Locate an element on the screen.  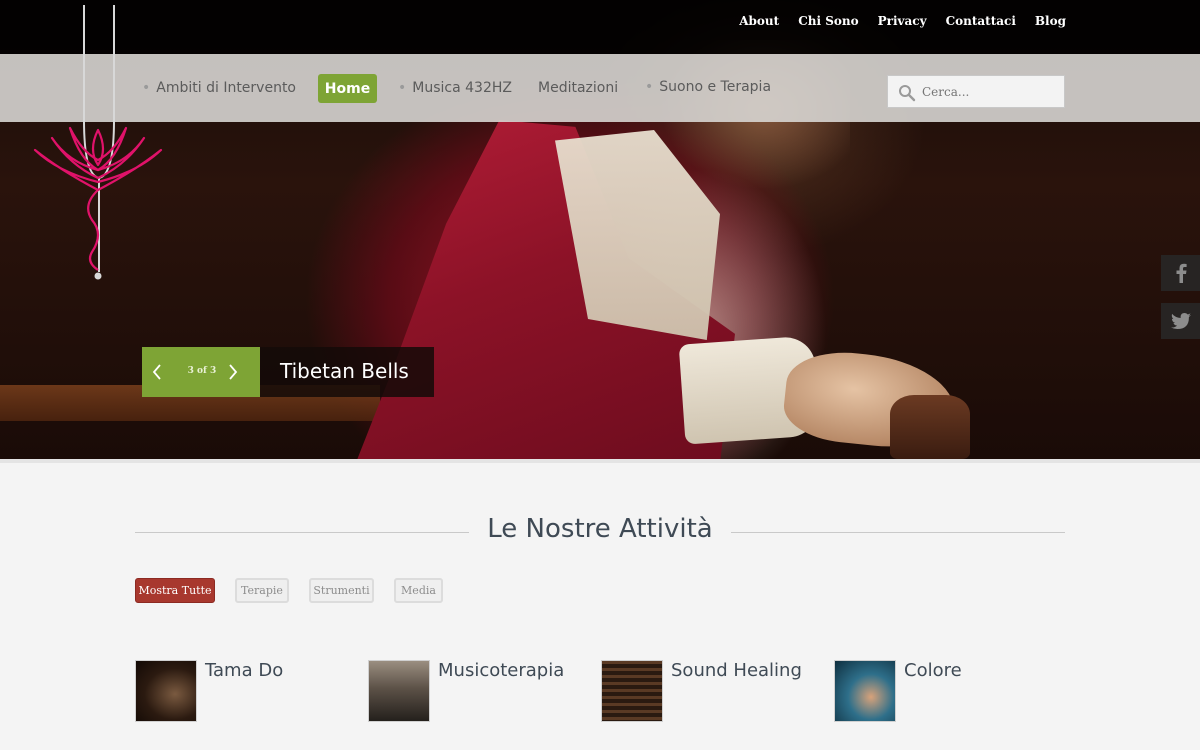
top-nav-contattaci: Contattaci is located at coordinates (981, 21).